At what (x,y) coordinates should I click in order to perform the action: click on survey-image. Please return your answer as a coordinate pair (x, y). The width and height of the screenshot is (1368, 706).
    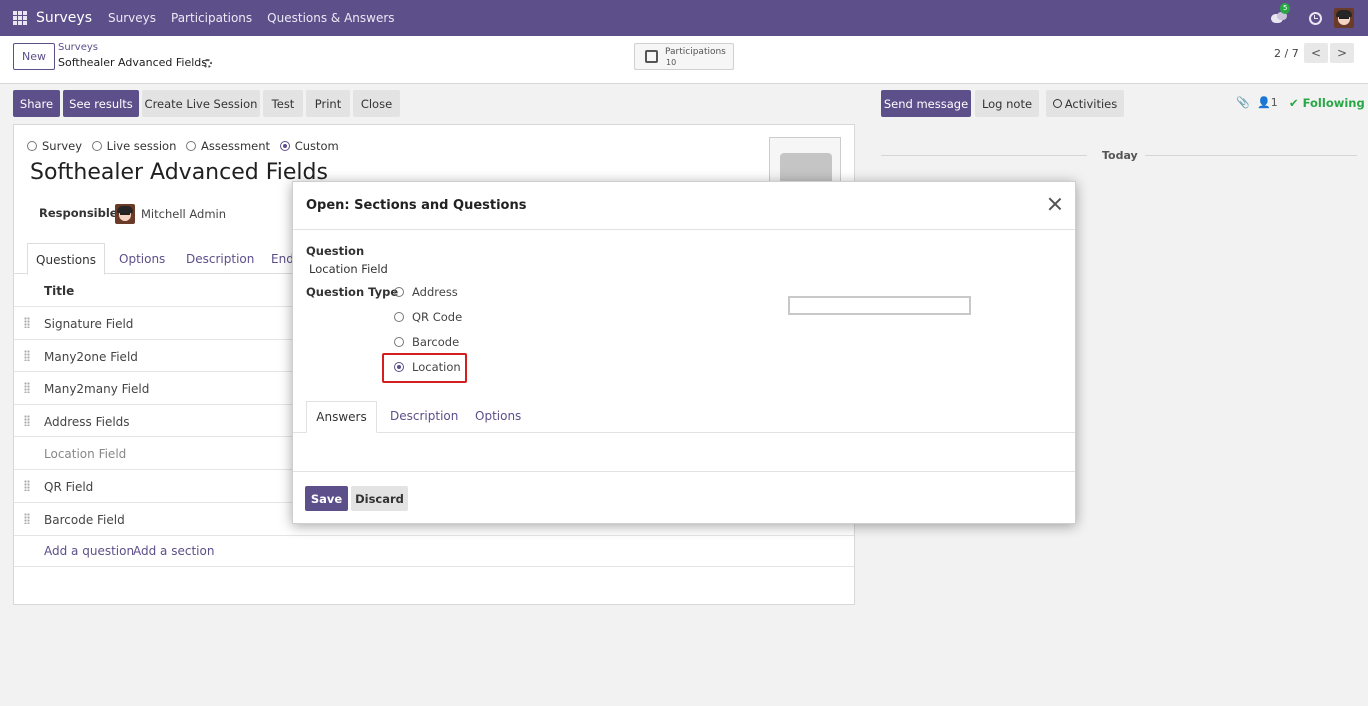
    Looking at the image, I should click on (805, 162).